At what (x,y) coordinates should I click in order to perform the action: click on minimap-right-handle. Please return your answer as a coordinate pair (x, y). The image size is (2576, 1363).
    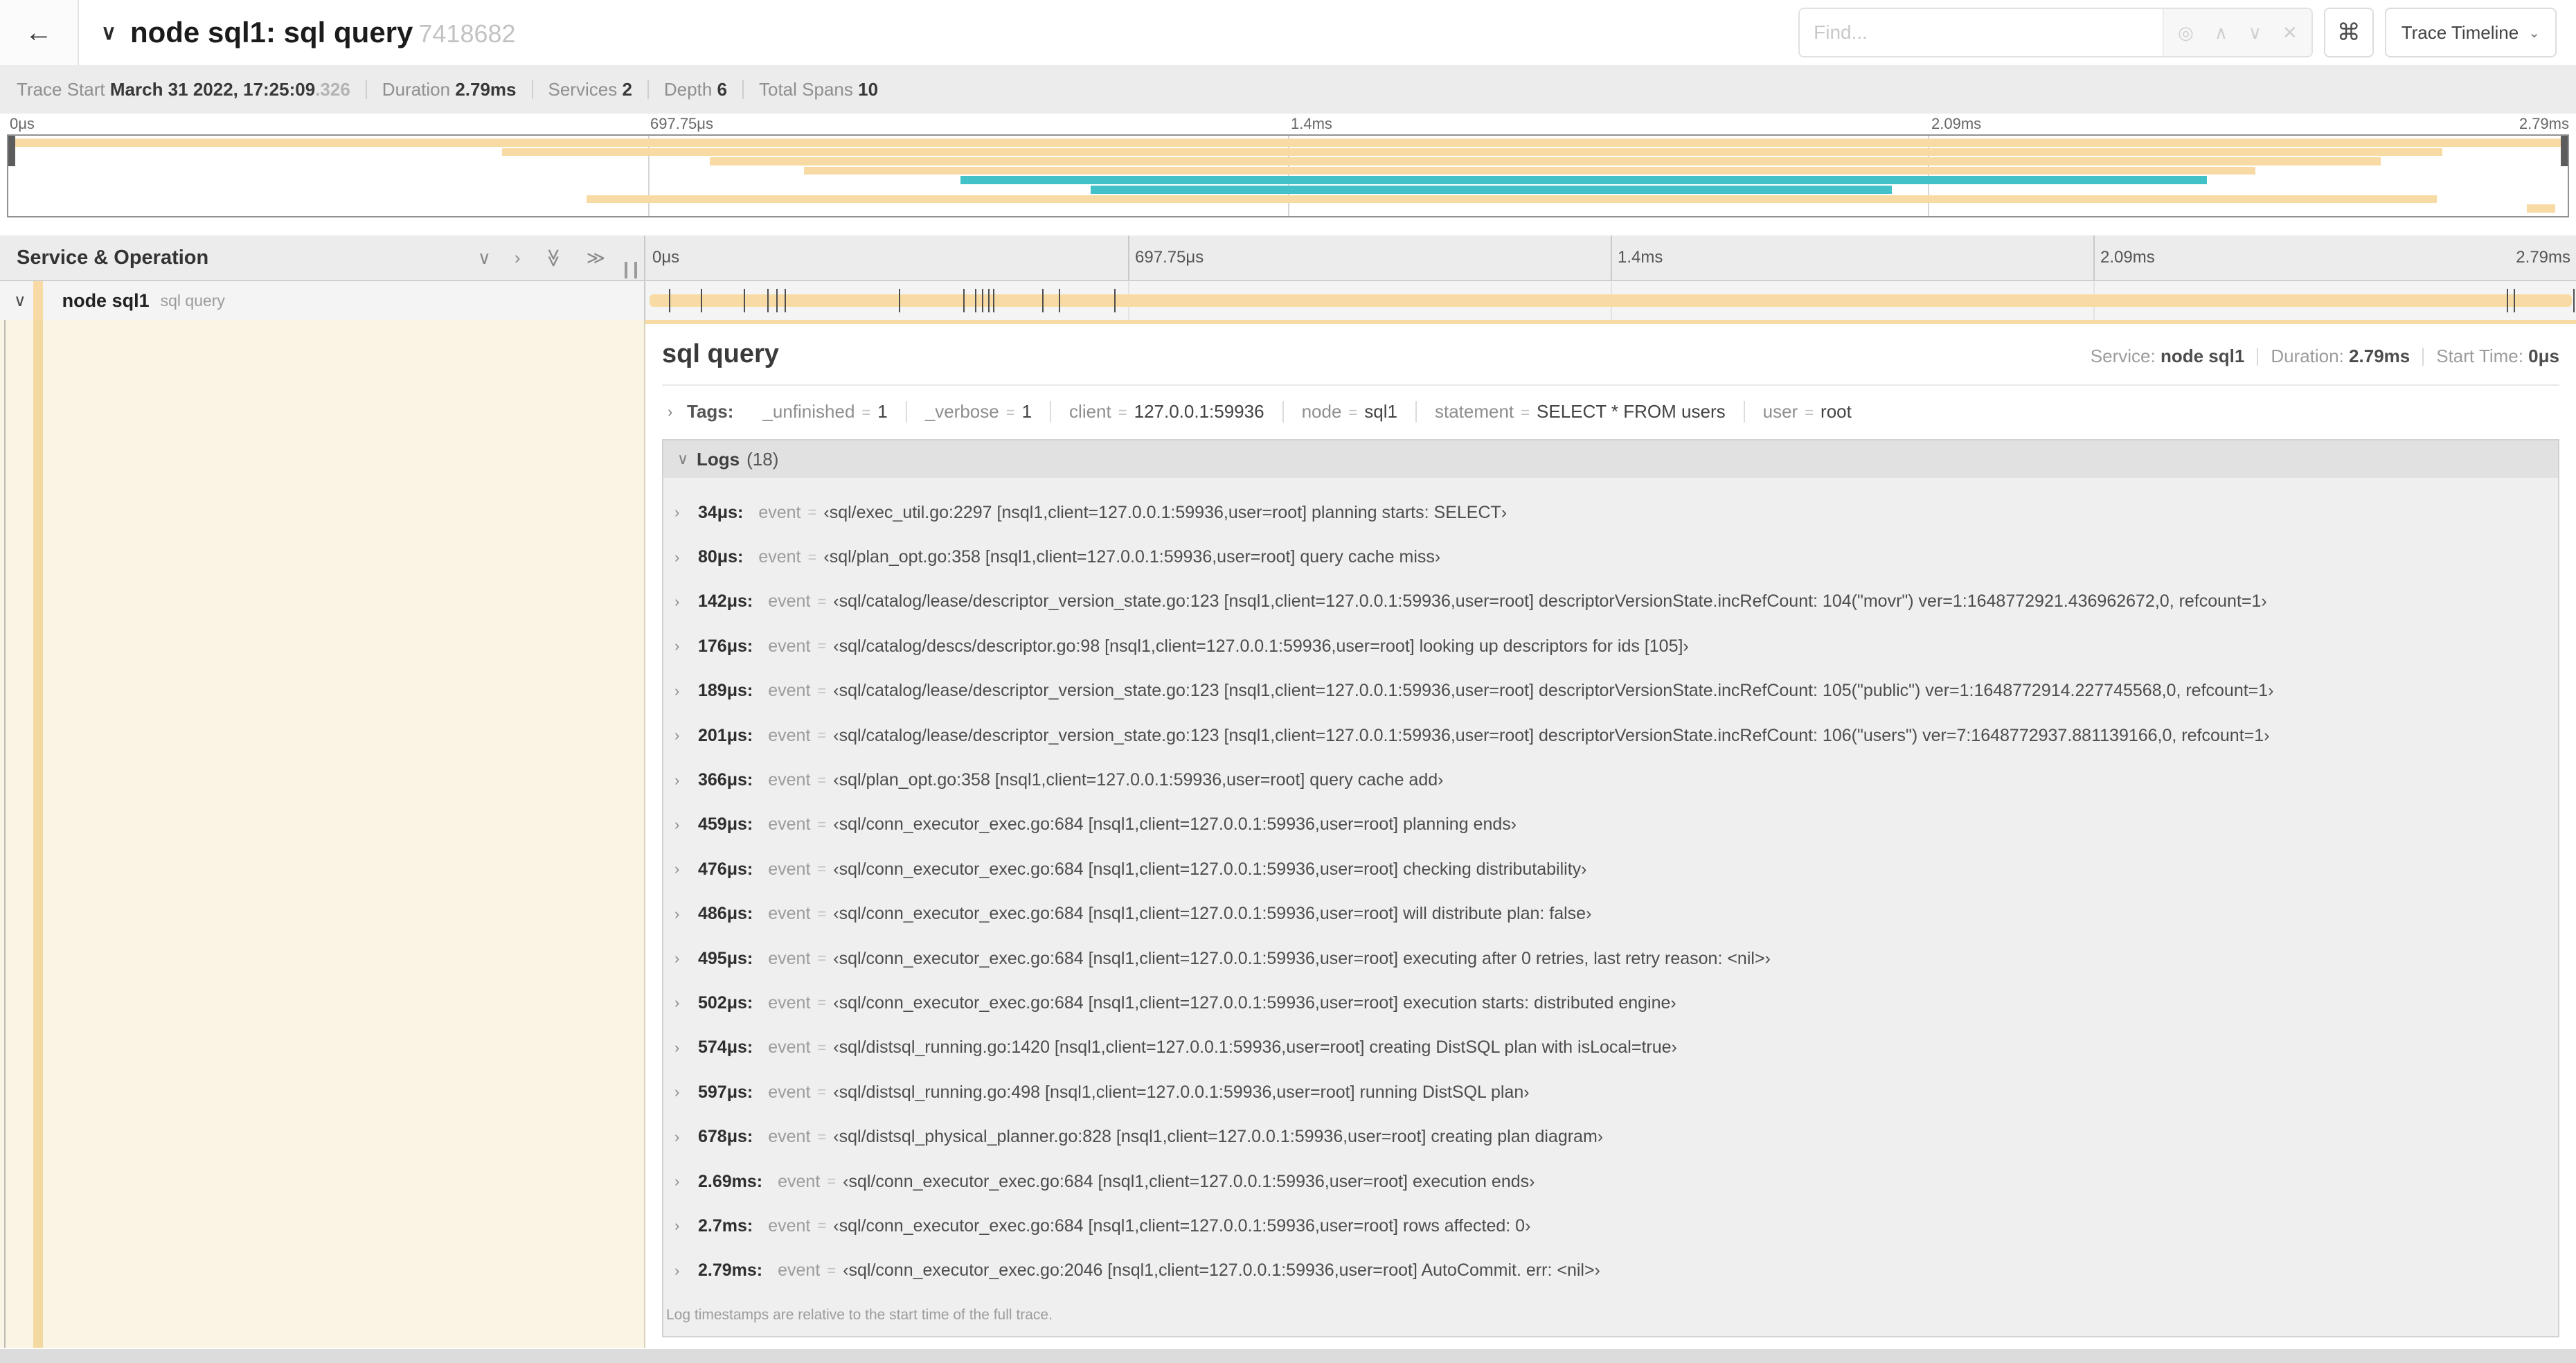
    Looking at the image, I should click on (2565, 151).